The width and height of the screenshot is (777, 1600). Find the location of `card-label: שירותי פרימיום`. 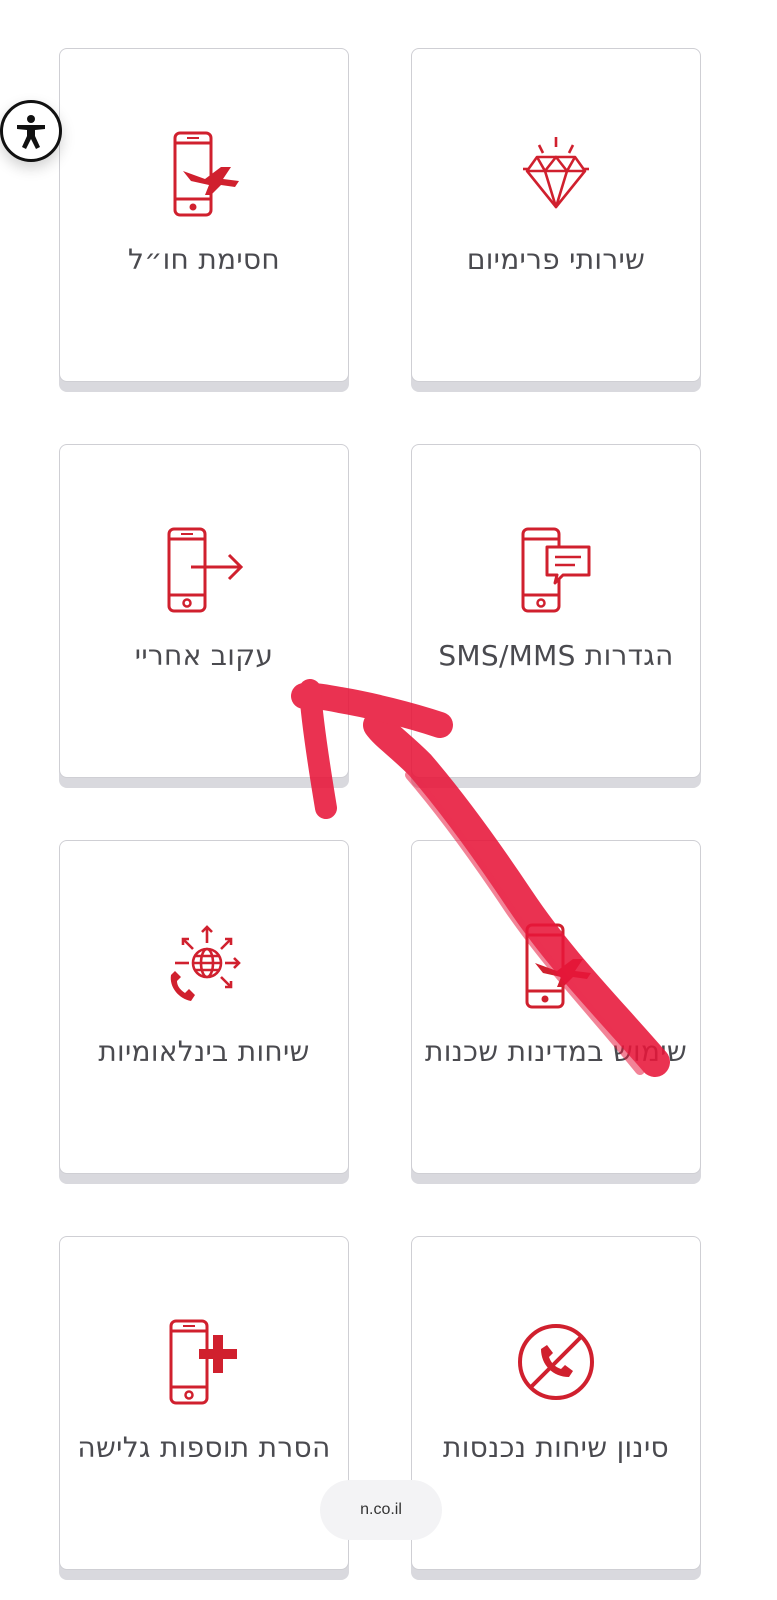

card-label: שירותי פרימיום is located at coordinates (556, 259).